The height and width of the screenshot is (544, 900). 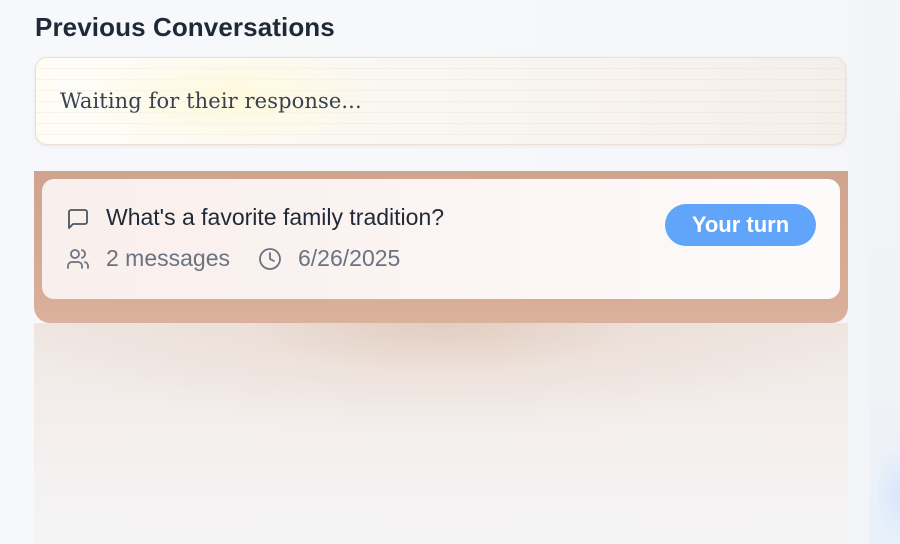 I want to click on message-count: 2 messages, so click(x=168, y=258).